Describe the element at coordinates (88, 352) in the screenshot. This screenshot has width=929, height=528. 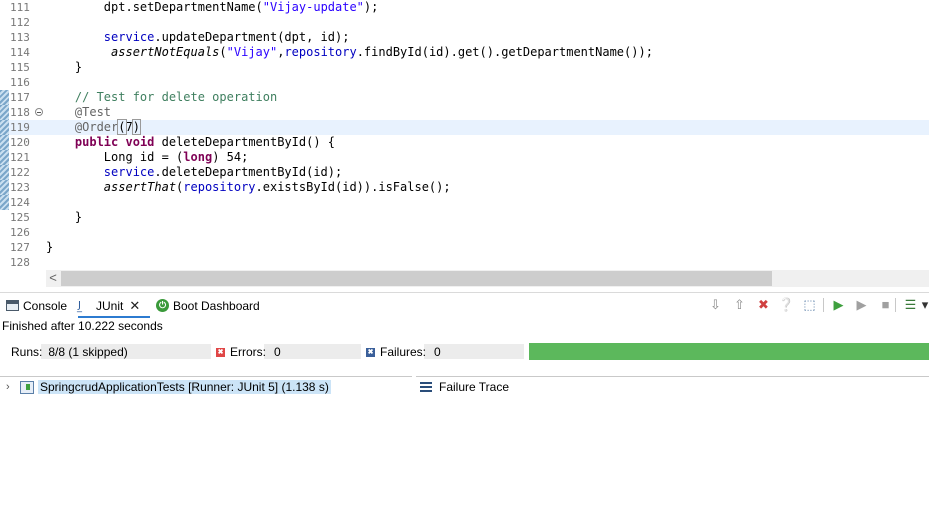
I see `runs-value: 8/8 (1 skipped)` at that location.